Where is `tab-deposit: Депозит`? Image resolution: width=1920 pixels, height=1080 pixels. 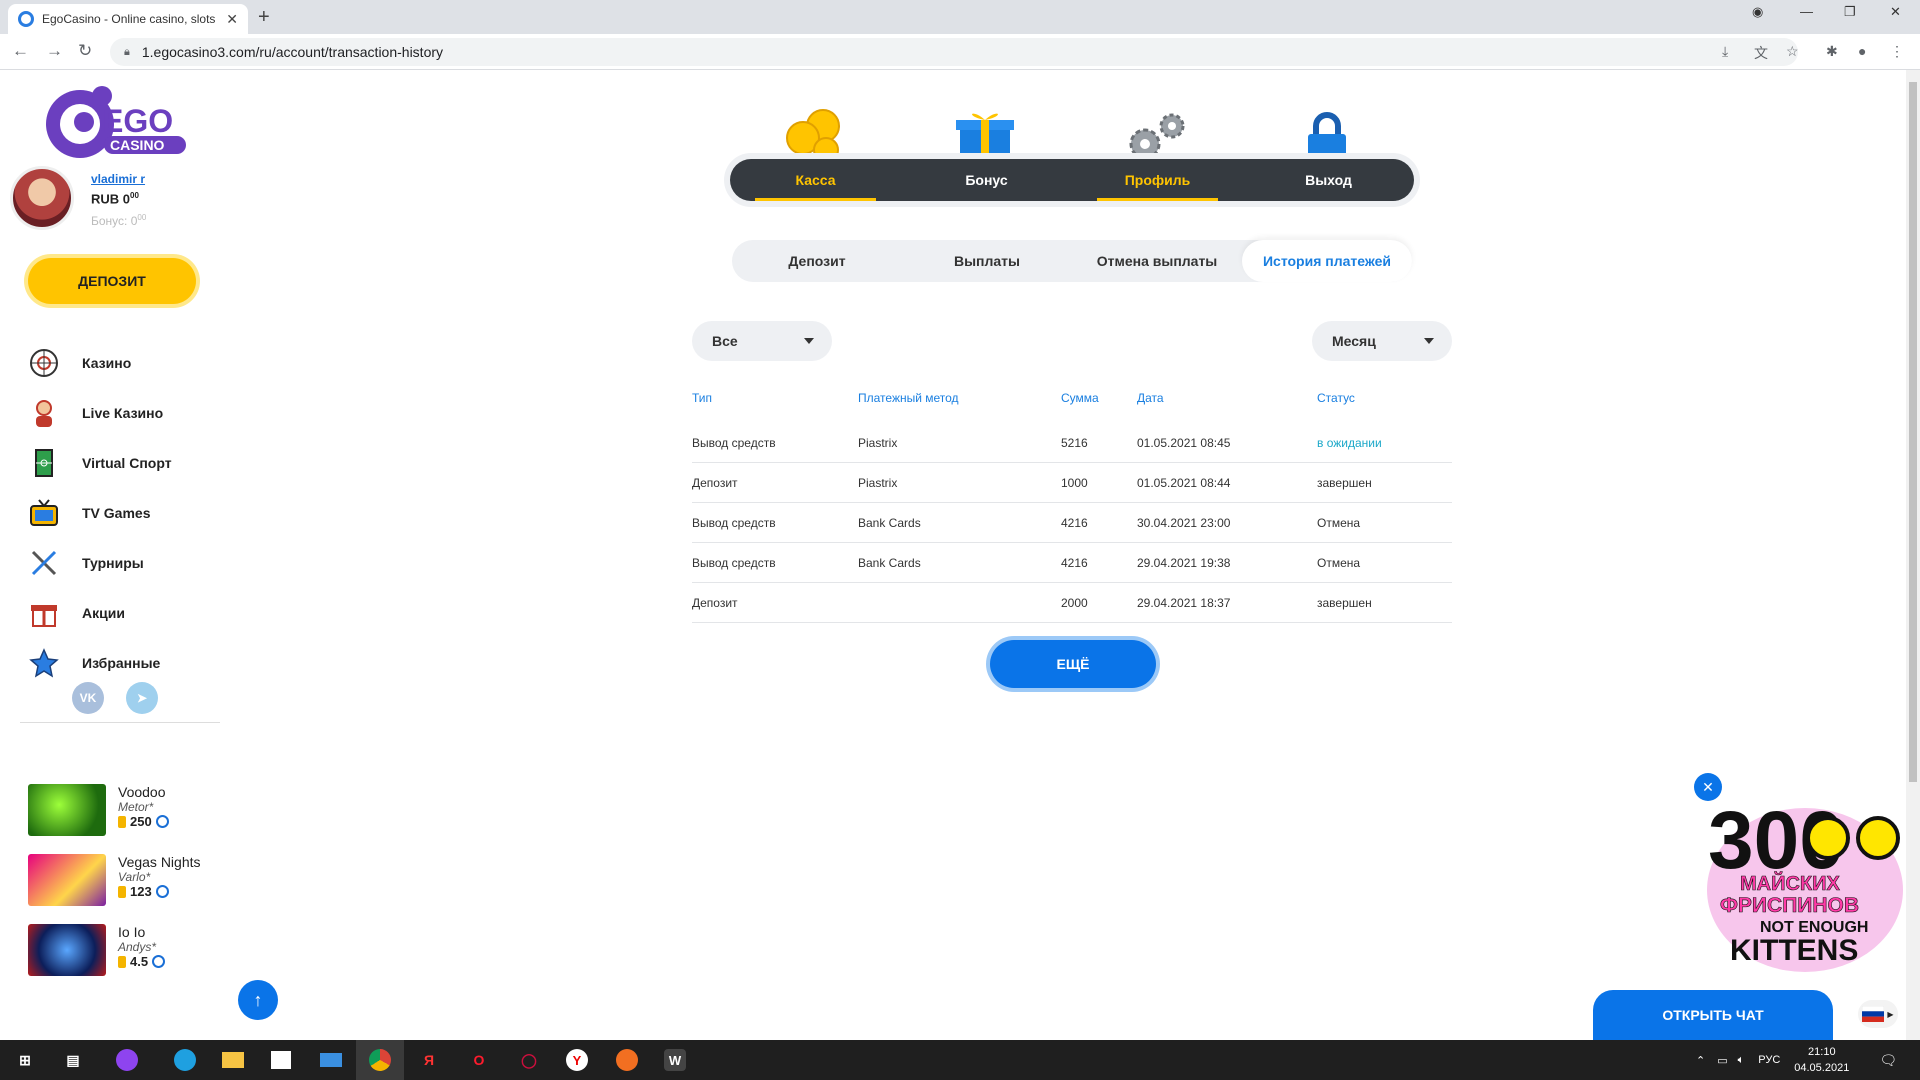 tab-deposit: Депозит is located at coordinates (817, 261).